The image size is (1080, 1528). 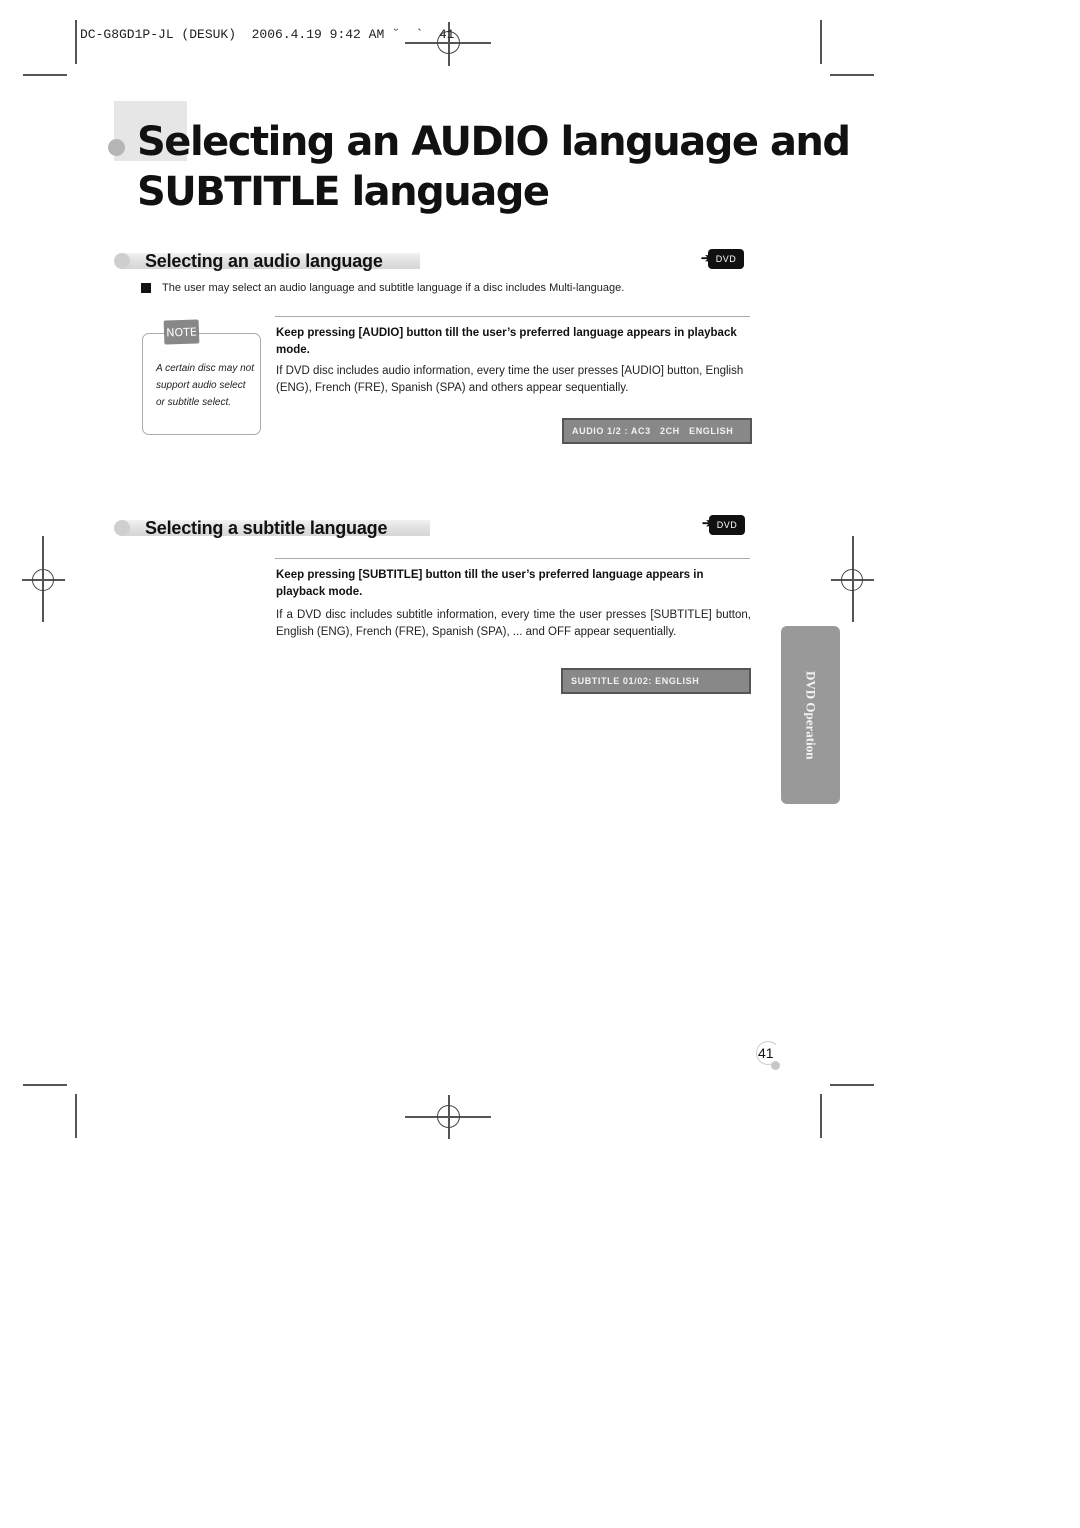 I want to click on subtitle-section-heading: Selecting a subtitle language, so click(x=266, y=528).